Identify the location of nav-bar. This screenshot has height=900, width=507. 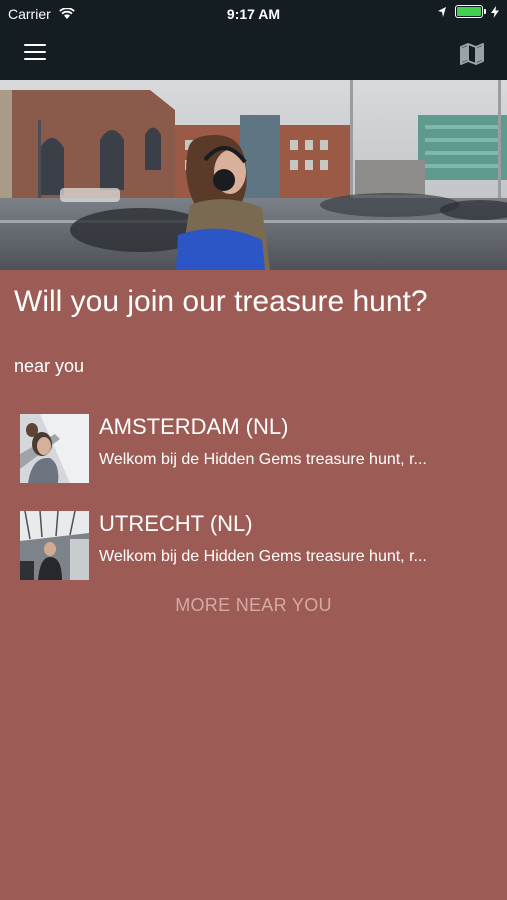
(253, 54).